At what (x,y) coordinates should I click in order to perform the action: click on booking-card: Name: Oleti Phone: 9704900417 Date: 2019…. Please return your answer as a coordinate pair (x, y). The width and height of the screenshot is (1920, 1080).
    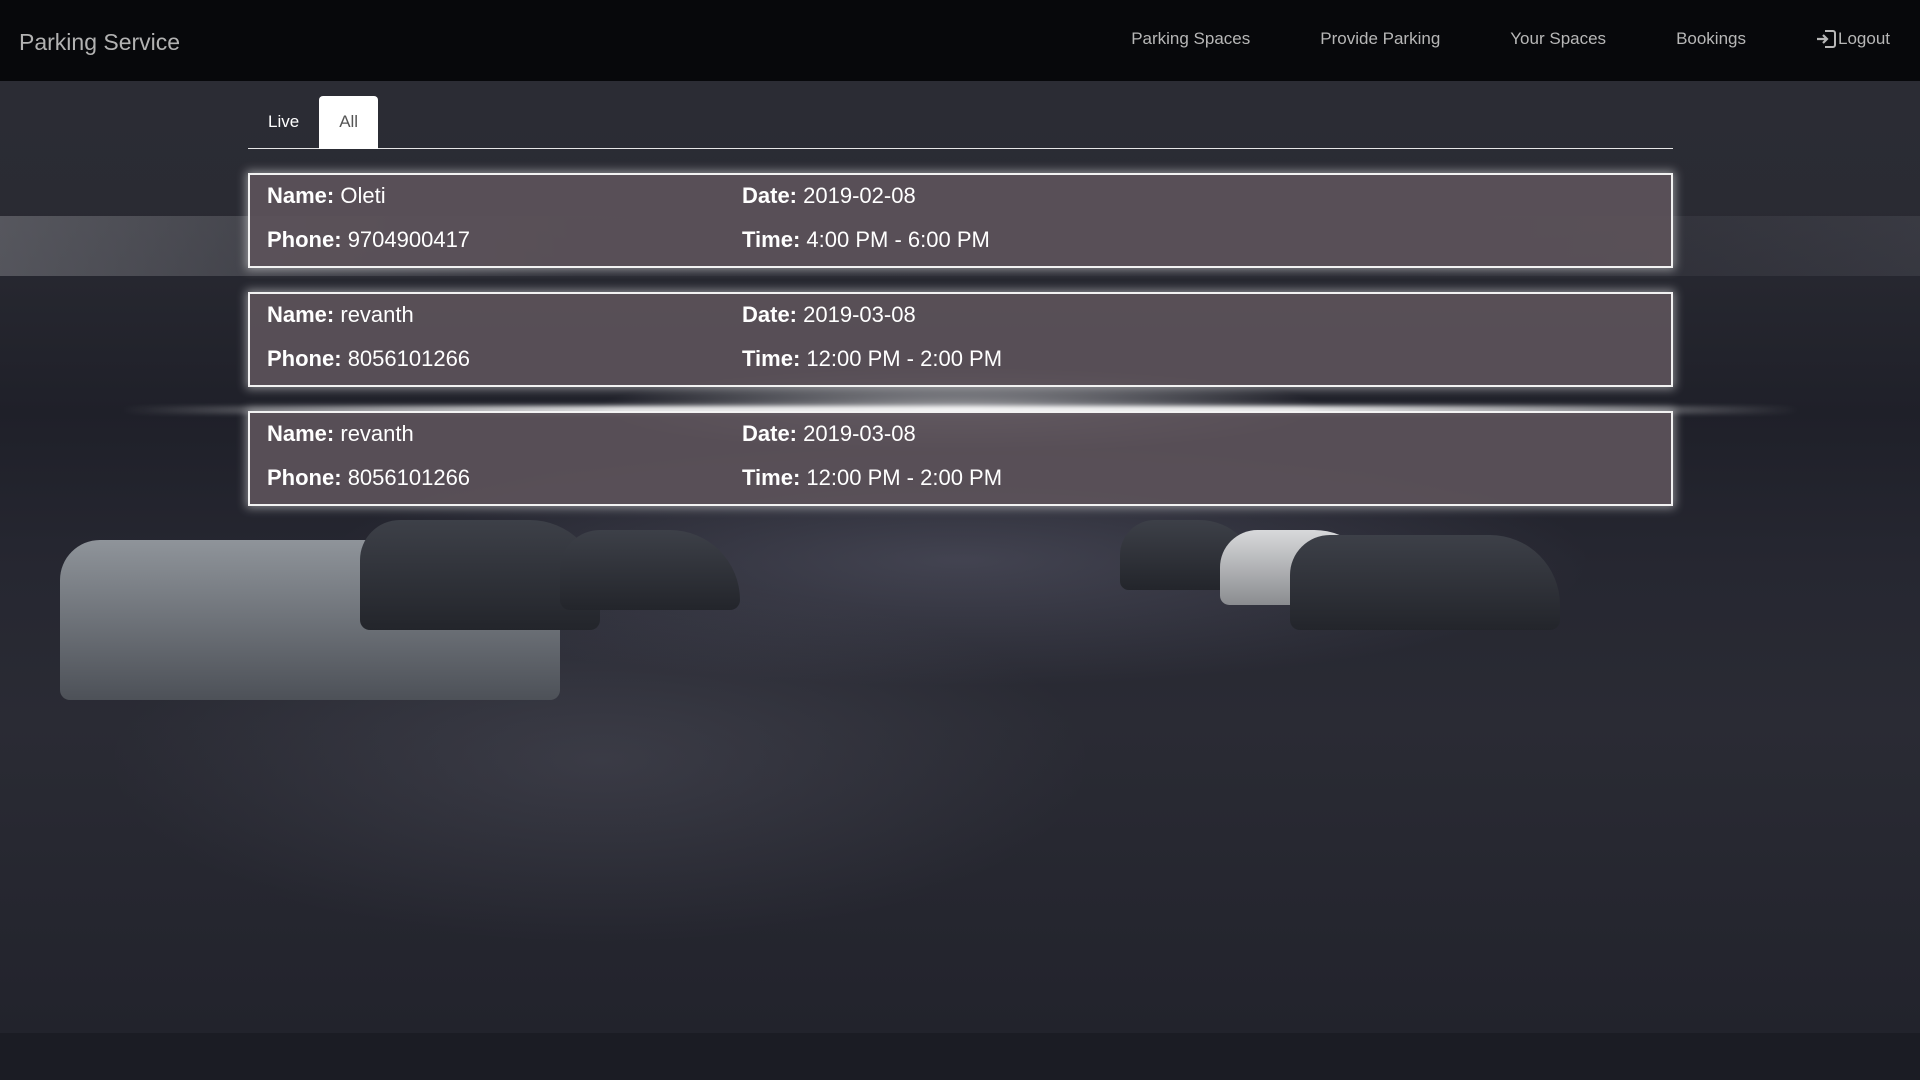
    Looking at the image, I should click on (960, 220).